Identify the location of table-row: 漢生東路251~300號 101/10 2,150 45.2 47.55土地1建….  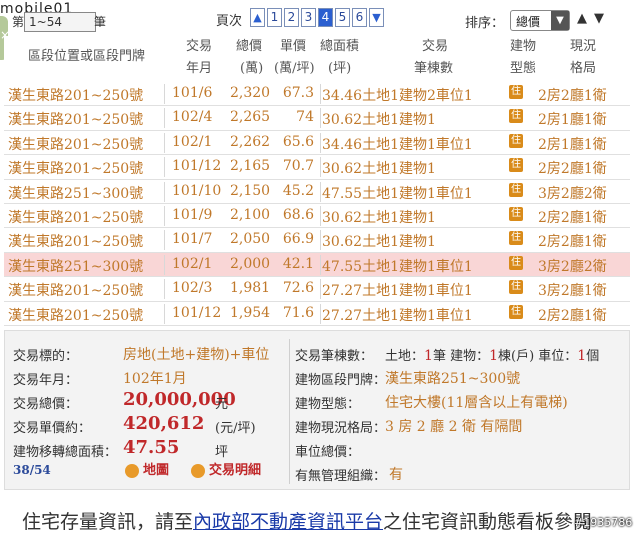
(317, 192).